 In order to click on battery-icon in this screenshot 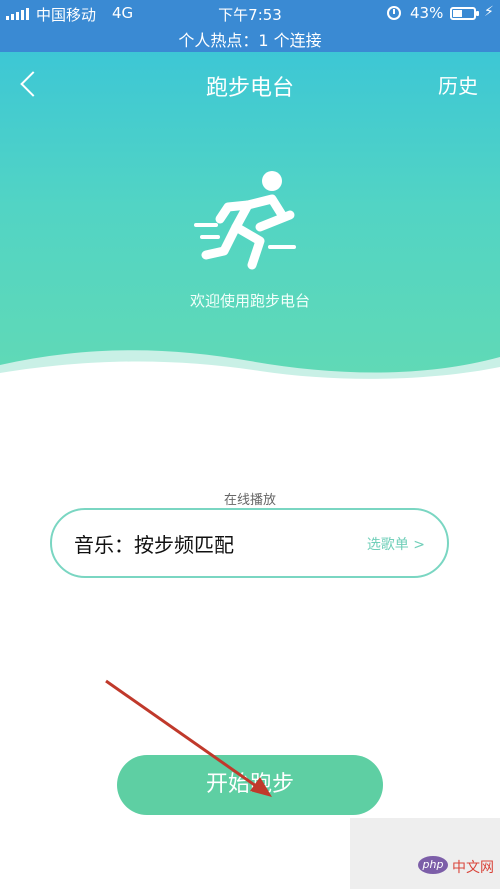, I will do `click(464, 13)`.